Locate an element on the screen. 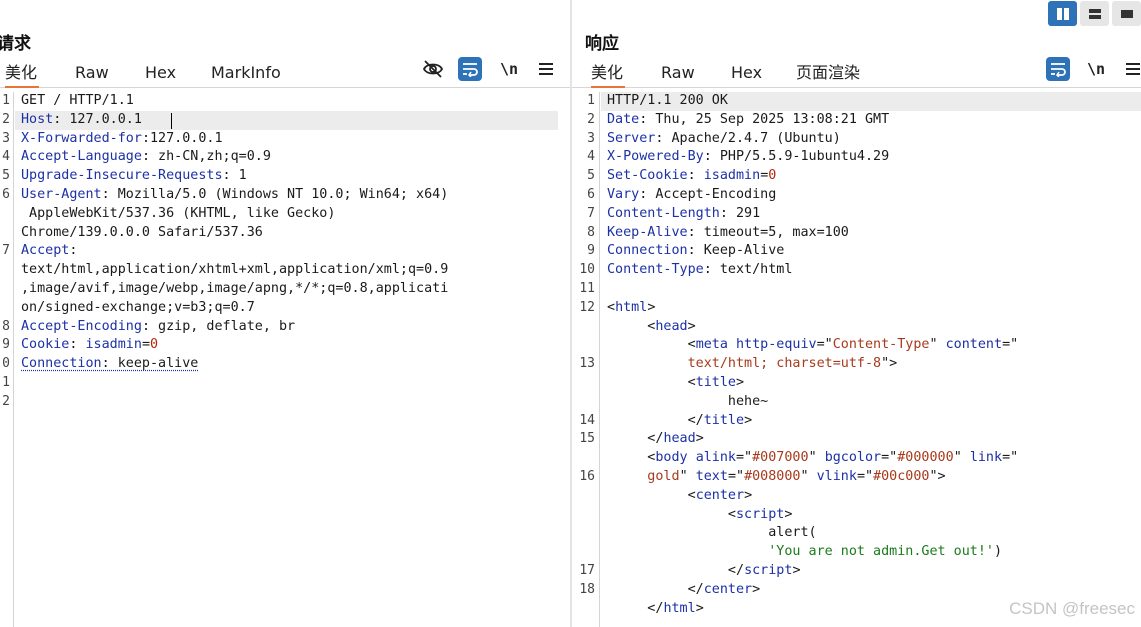  code-line: </center> is located at coordinates (684, 590).